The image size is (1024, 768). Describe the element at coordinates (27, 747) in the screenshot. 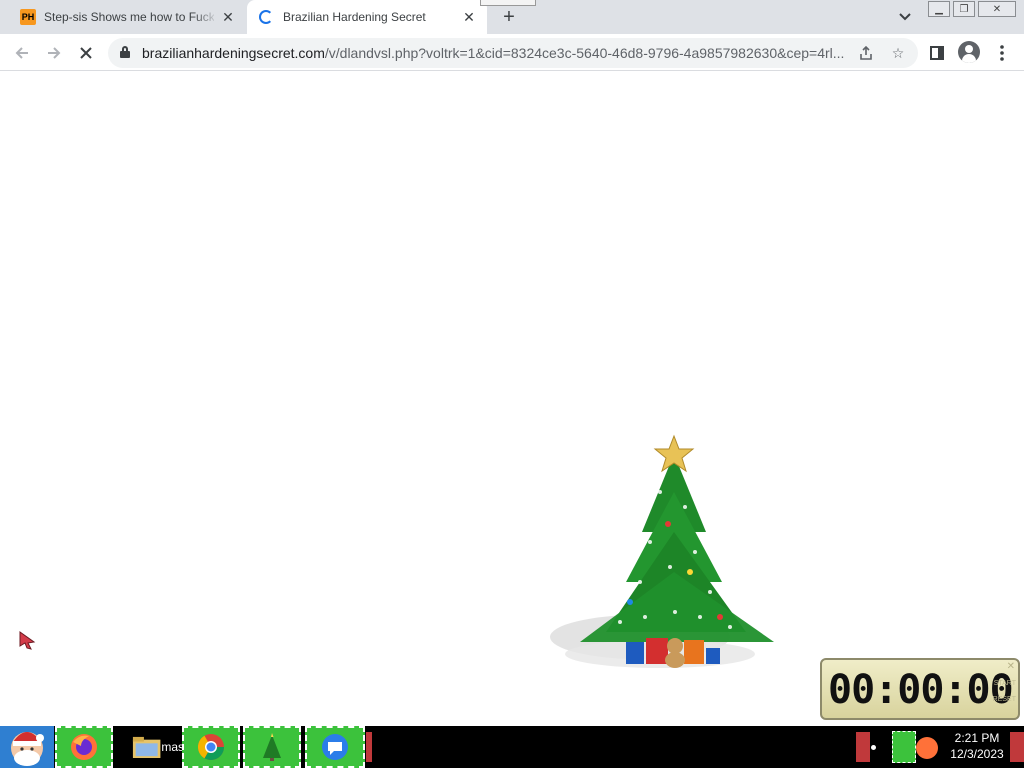

I see `start-button` at that location.